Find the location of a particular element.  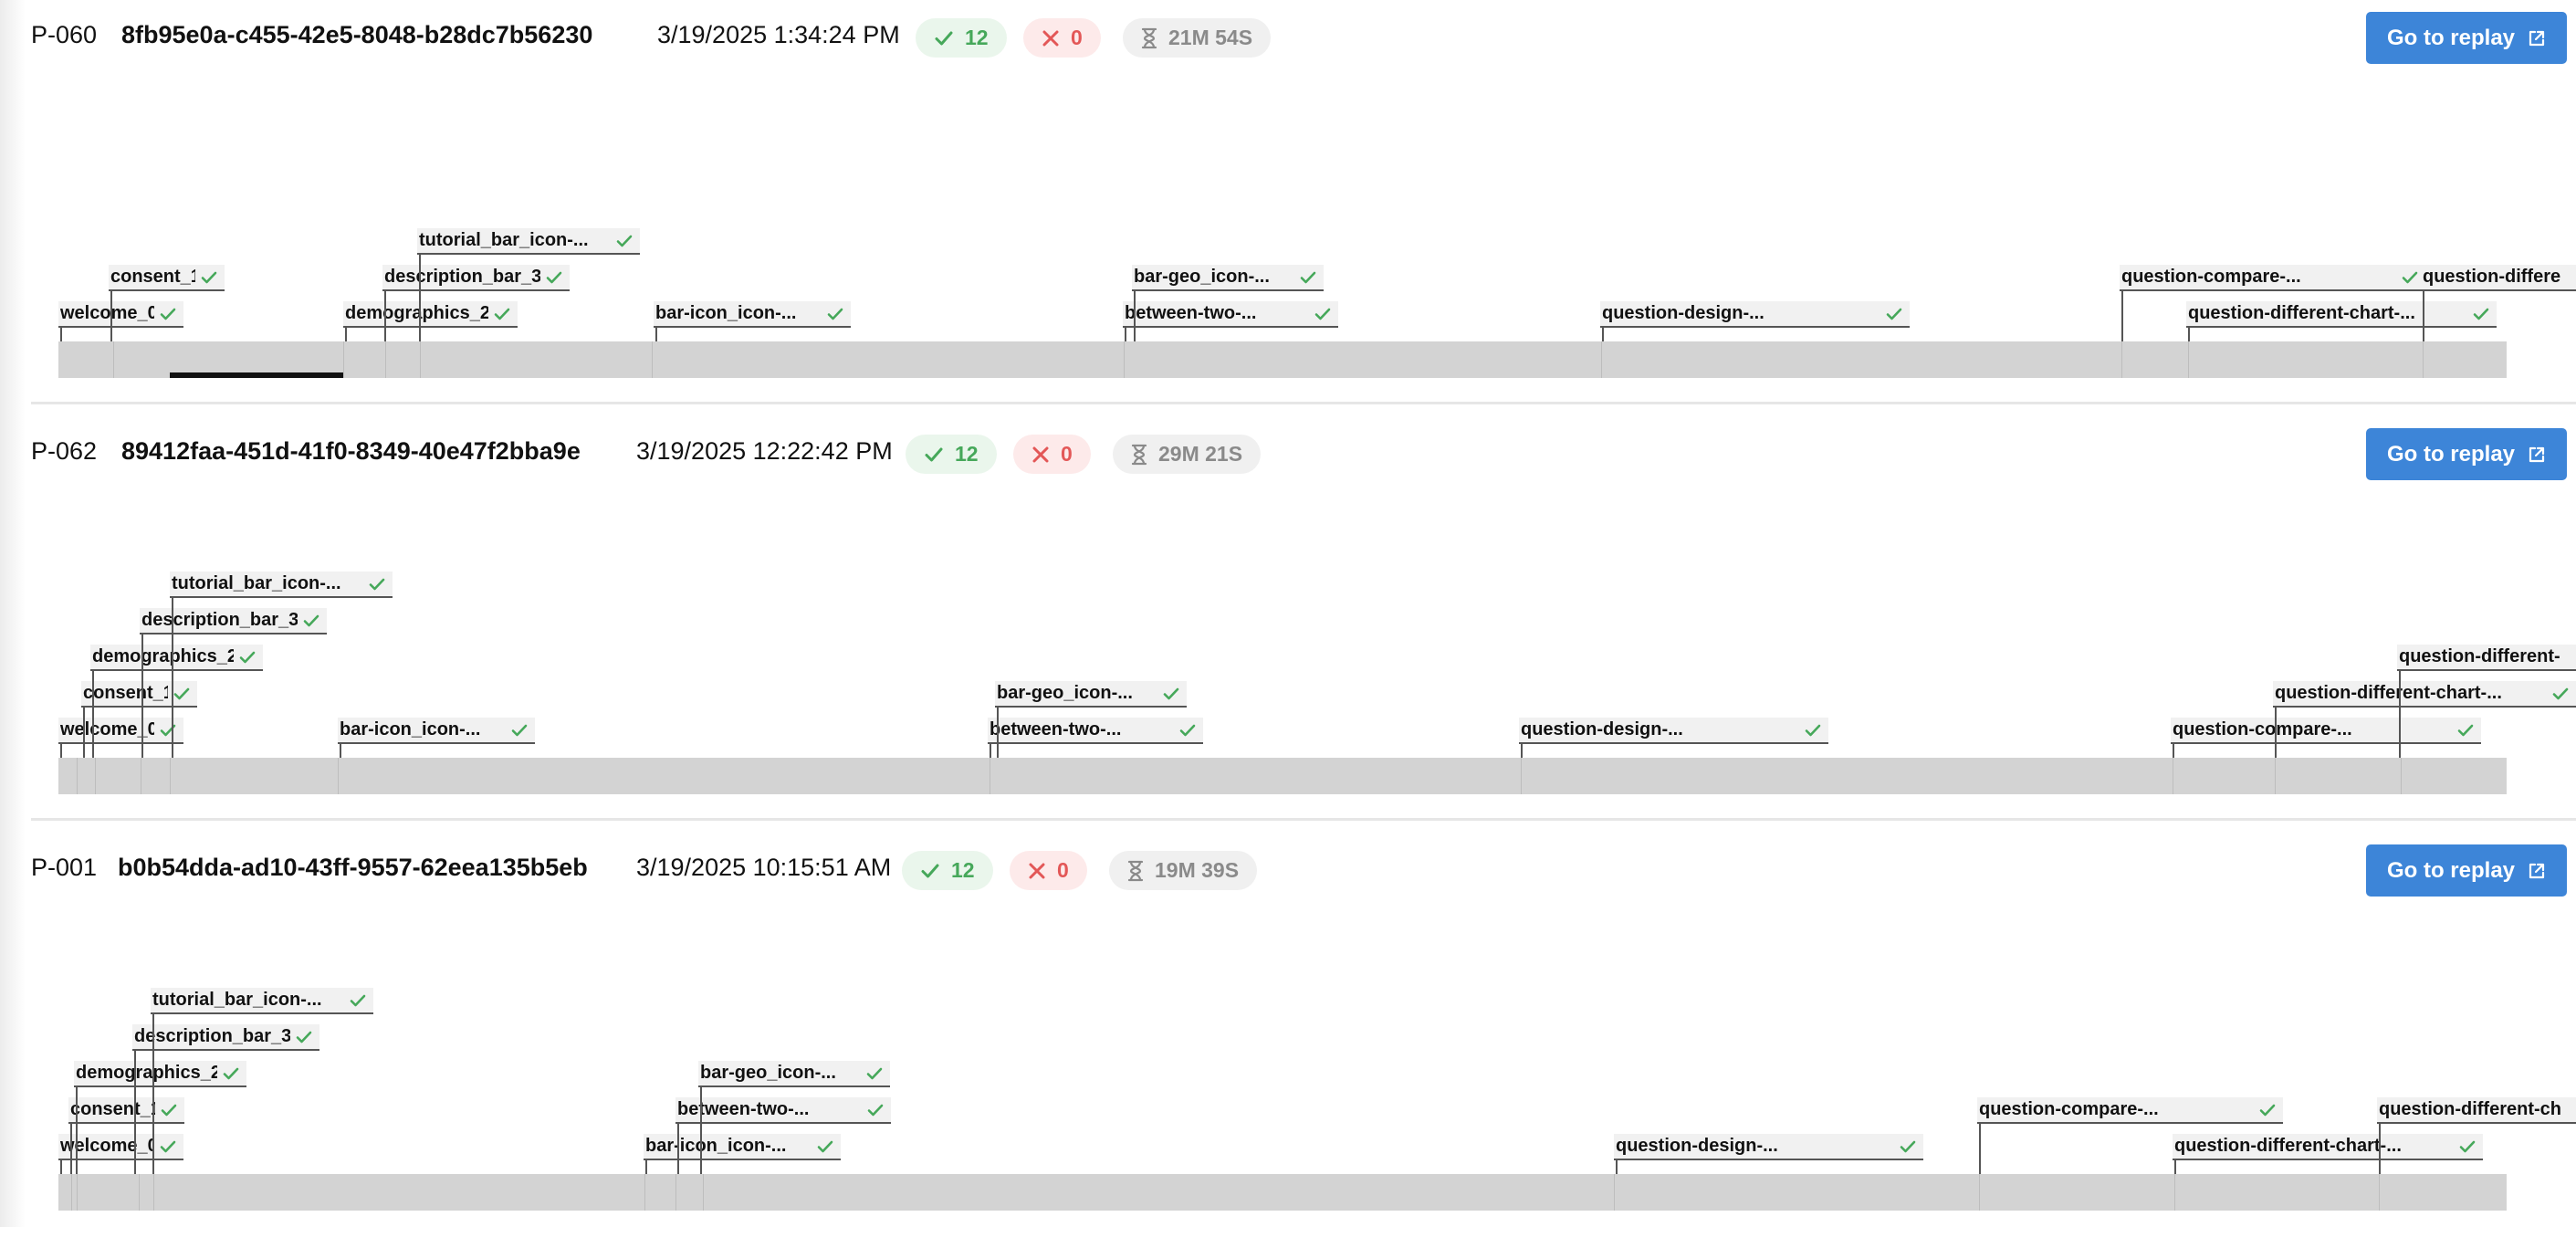

session-datetime: 3/19/2025 12:22:42 PM is located at coordinates (765, 451).